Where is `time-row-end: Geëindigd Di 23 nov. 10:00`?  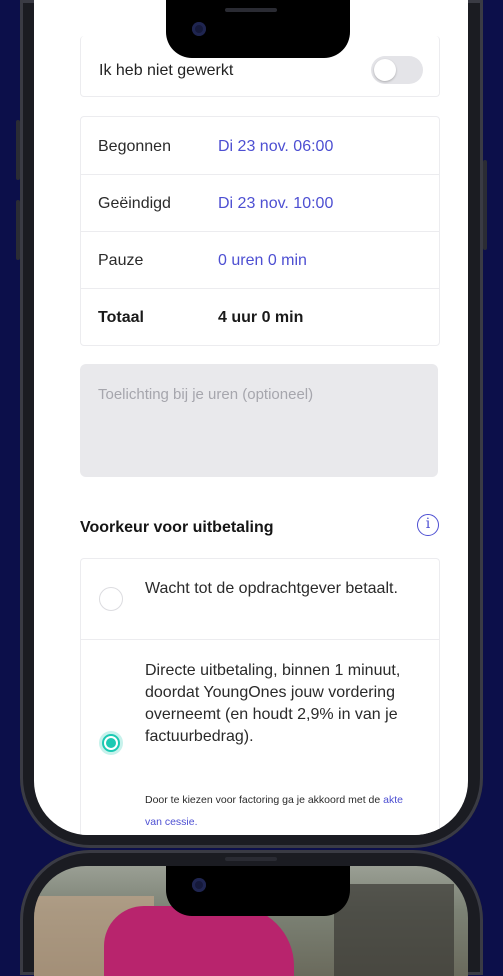
time-row-end: Geëindigd Di 23 nov. 10:00 is located at coordinates (260, 203).